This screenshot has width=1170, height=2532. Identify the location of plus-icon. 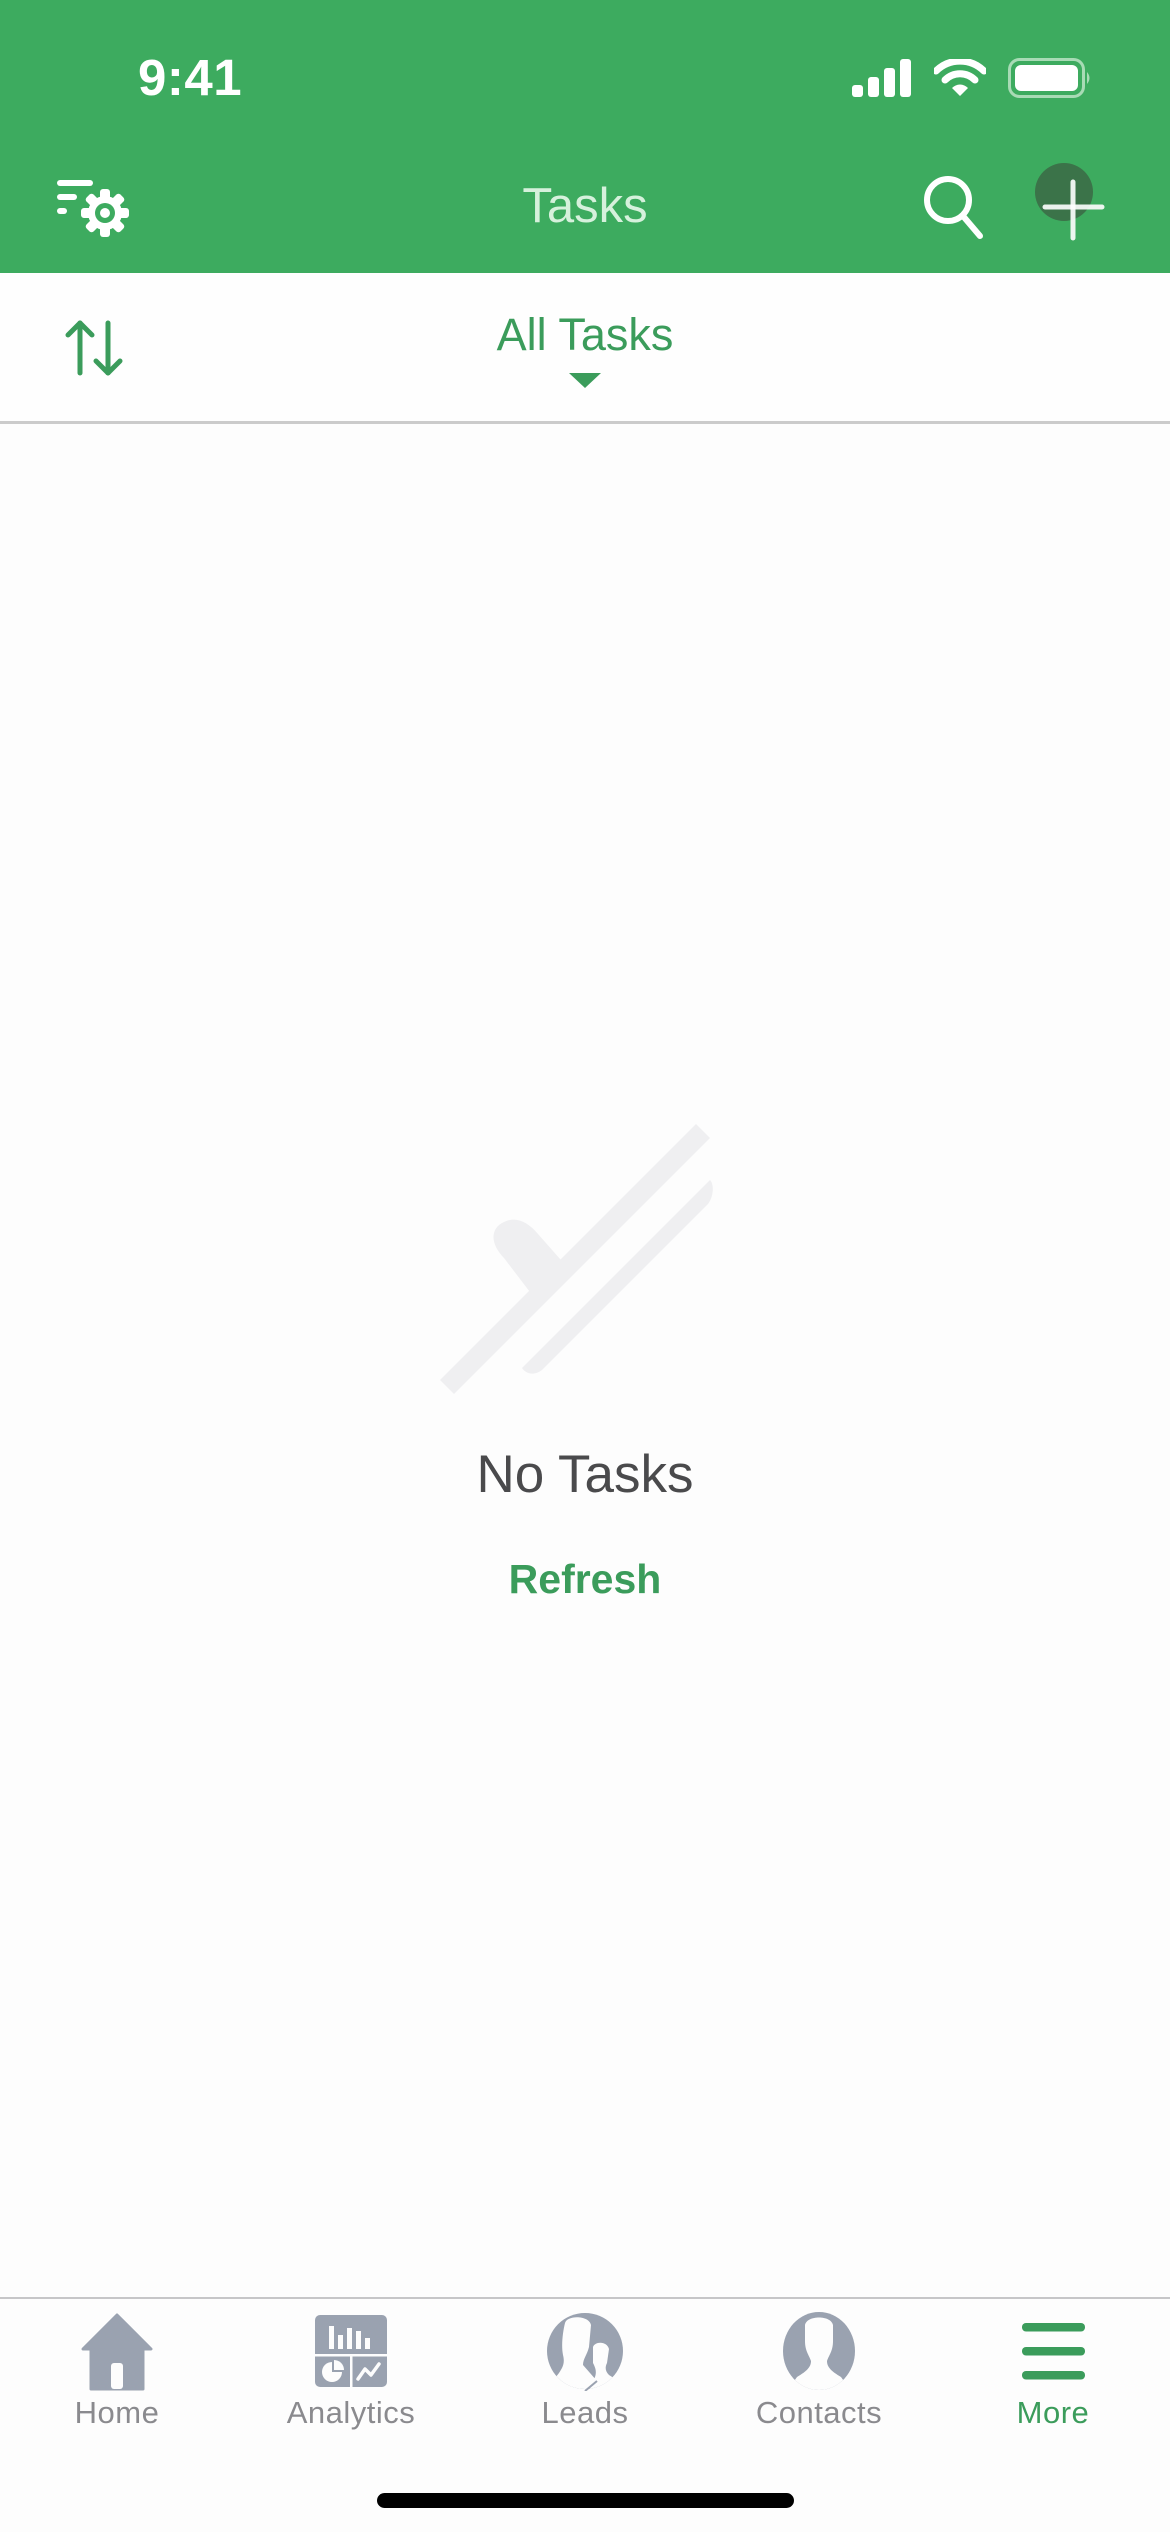
(1073, 210).